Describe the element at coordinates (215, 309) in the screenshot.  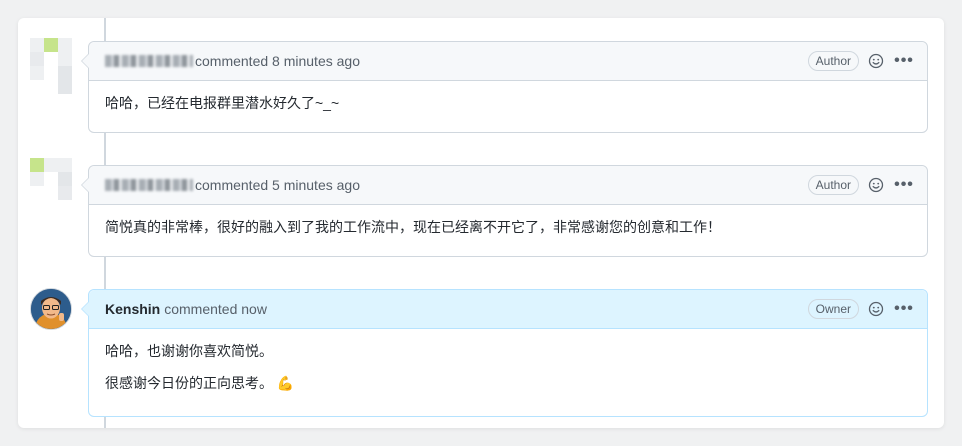
I see `comment-timestamp: commented now` at that location.